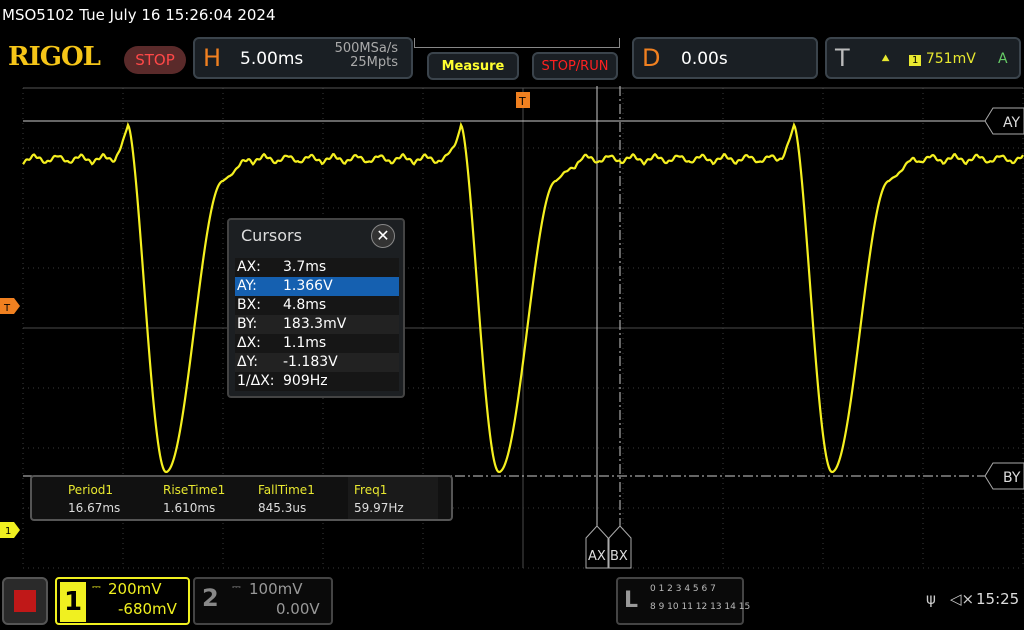 The width and height of the screenshot is (1024, 630). I want to click on grid-menu-icon, so click(25, 601).